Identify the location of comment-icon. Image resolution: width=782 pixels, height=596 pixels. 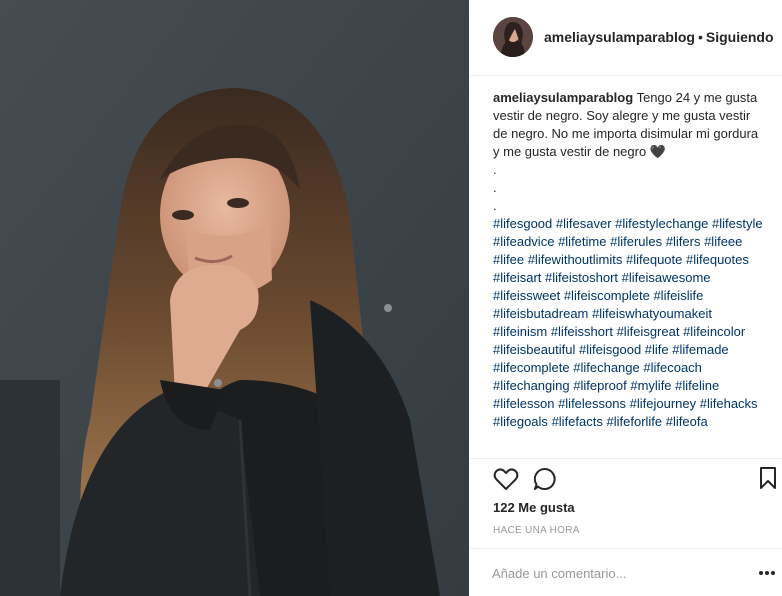
(545, 479).